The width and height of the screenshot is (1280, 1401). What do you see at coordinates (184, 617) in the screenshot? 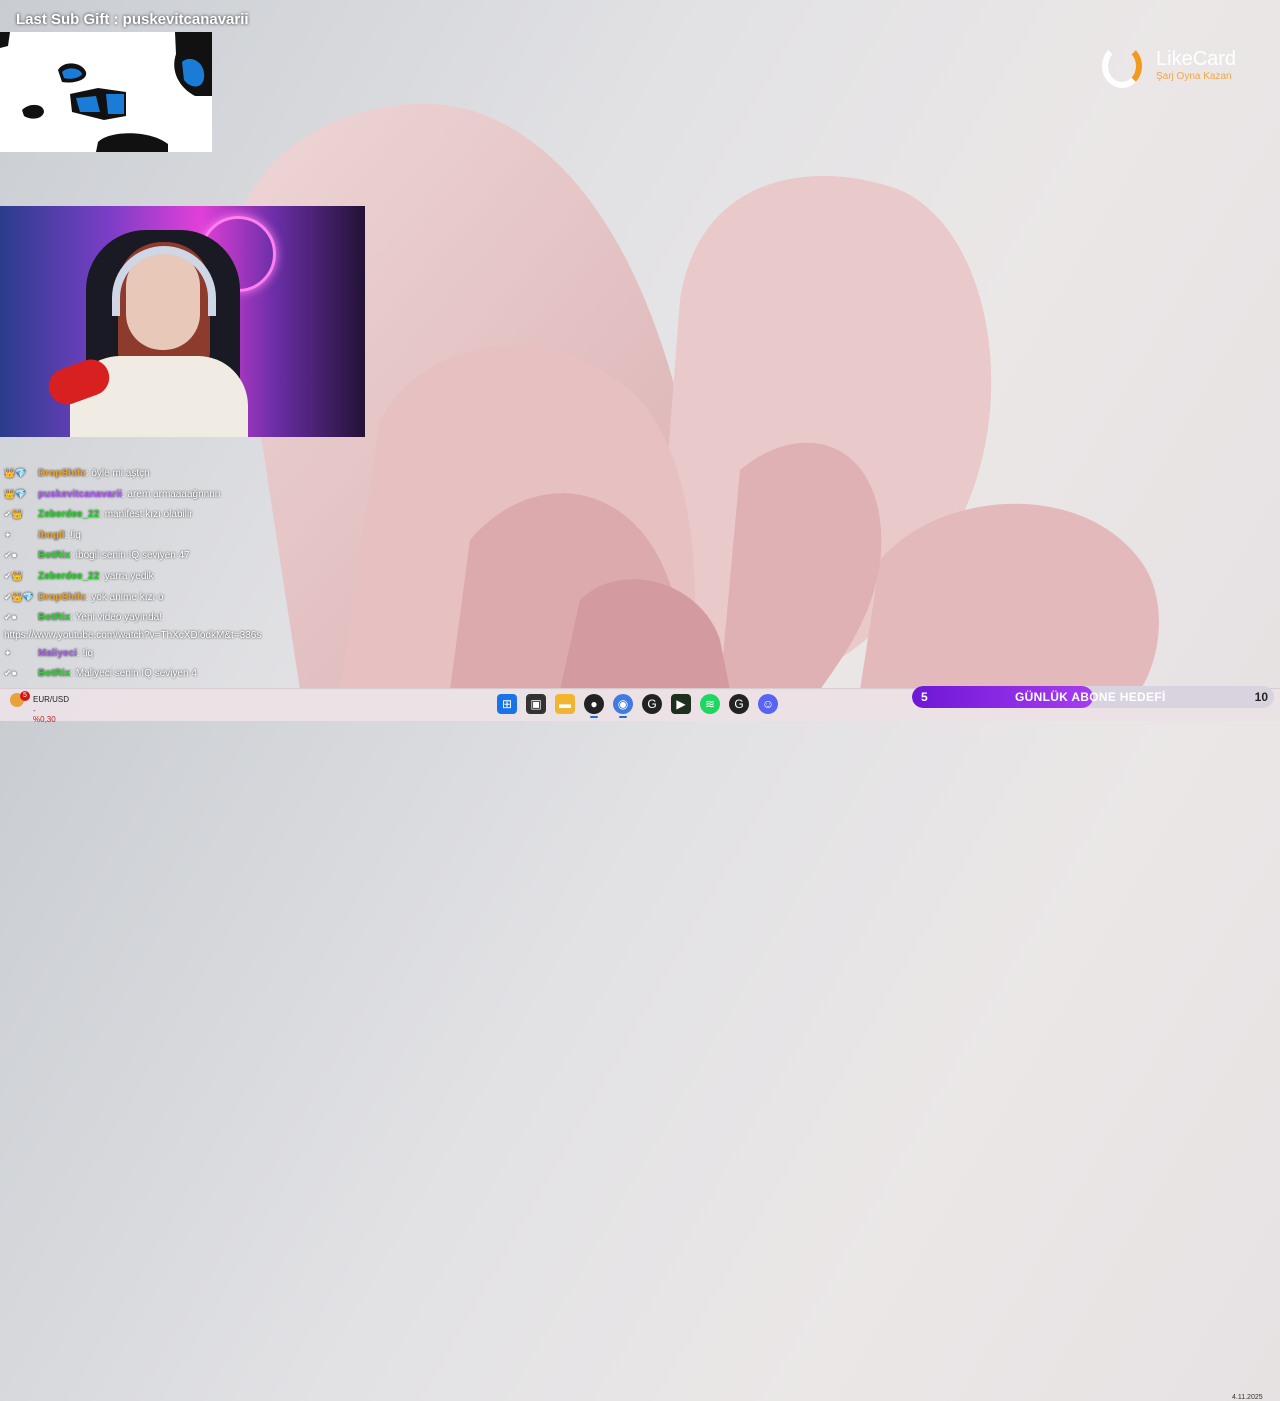
I see `chat-message: ✔● BotRix: Yeni video yayında!` at bounding box center [184, 617].